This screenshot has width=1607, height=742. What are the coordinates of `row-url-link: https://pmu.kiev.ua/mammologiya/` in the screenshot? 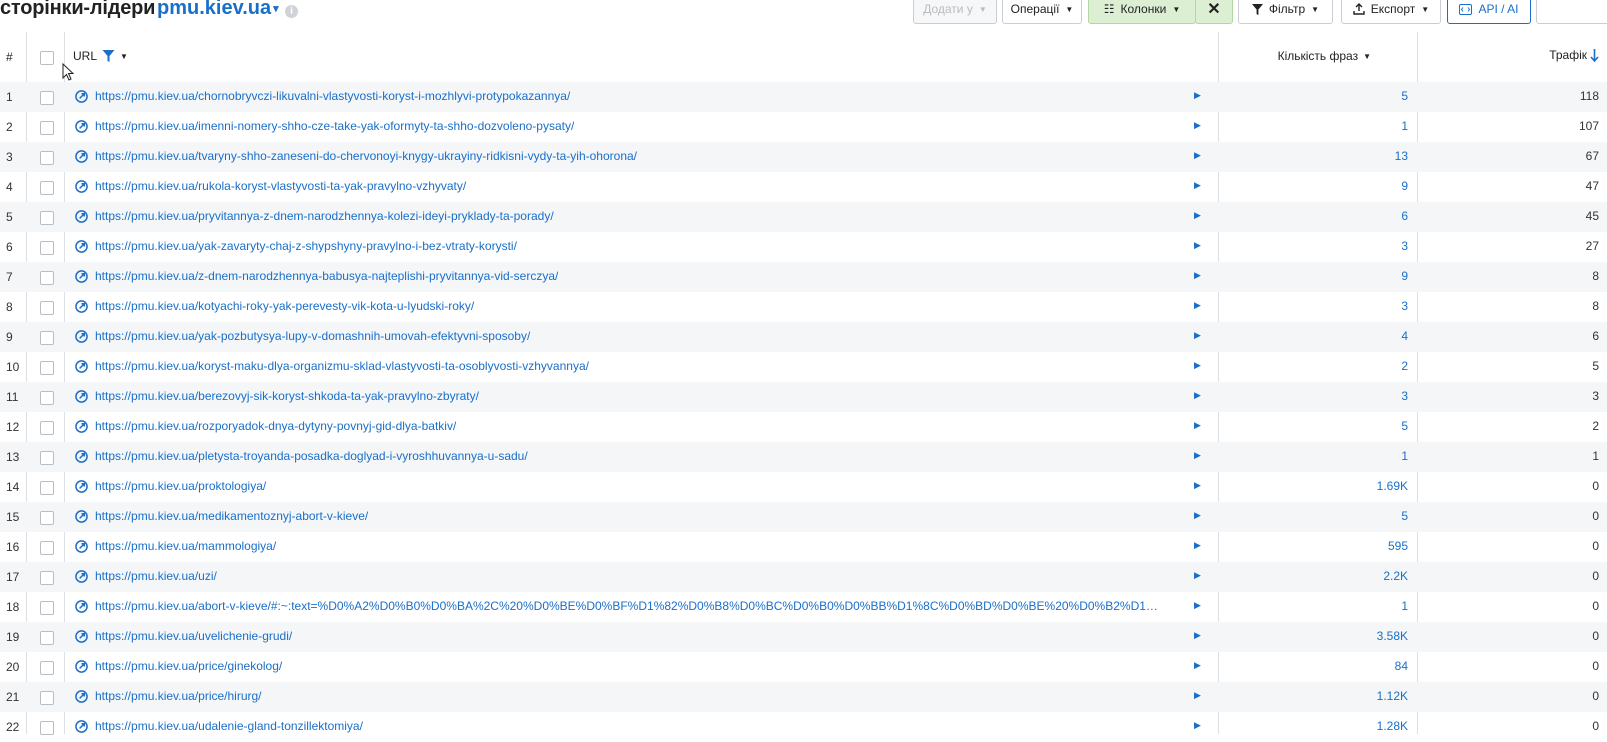 It's located at (185, 546).